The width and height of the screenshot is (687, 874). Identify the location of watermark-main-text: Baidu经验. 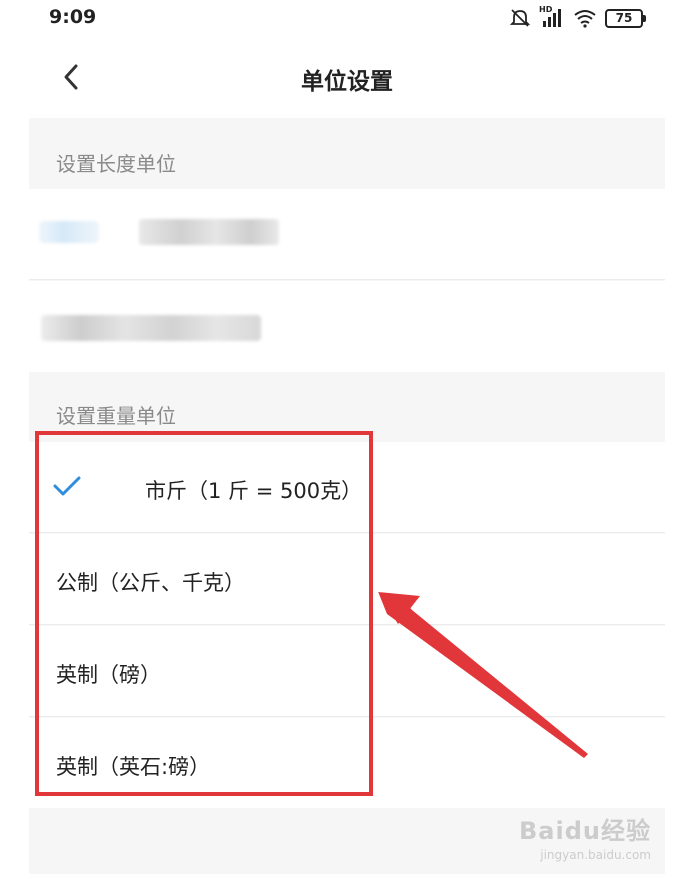
(585, 831).